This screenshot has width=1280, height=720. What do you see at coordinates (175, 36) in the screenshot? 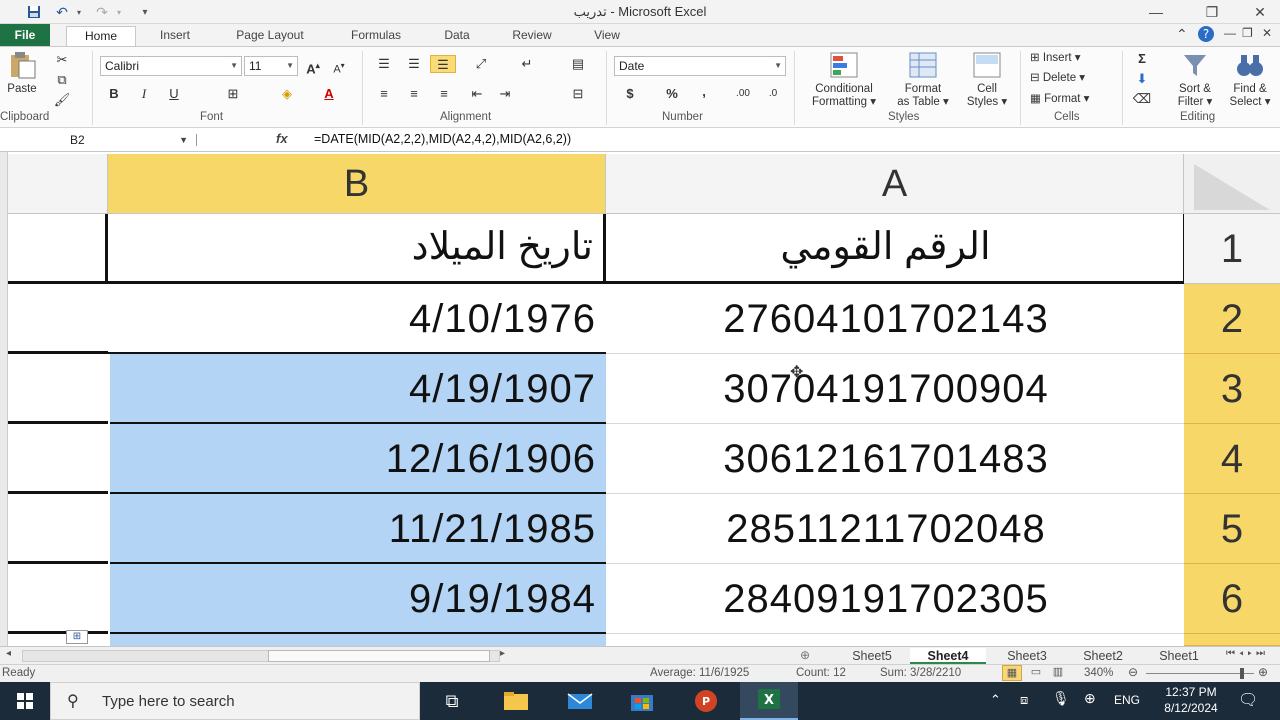
I see `tab-insert: Insert` at bounding box center [175, 36].